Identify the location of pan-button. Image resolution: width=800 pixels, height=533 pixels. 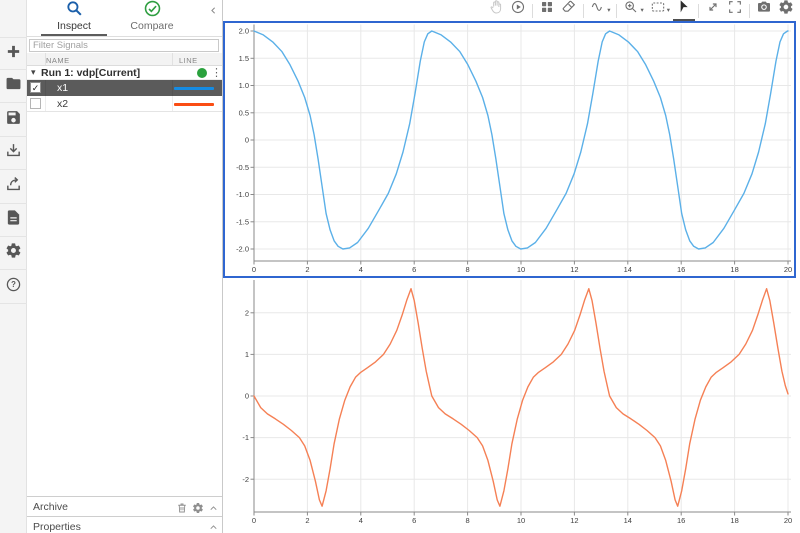
(496, 10).